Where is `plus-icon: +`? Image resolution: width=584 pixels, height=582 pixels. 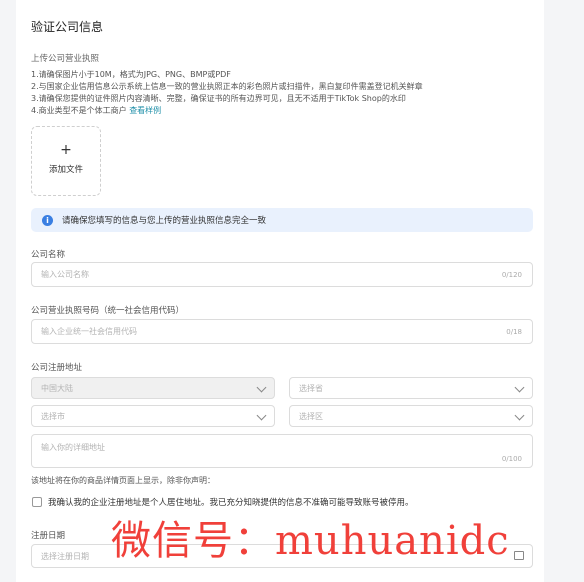
plus-icon: + is located at coordinates (66, 150).